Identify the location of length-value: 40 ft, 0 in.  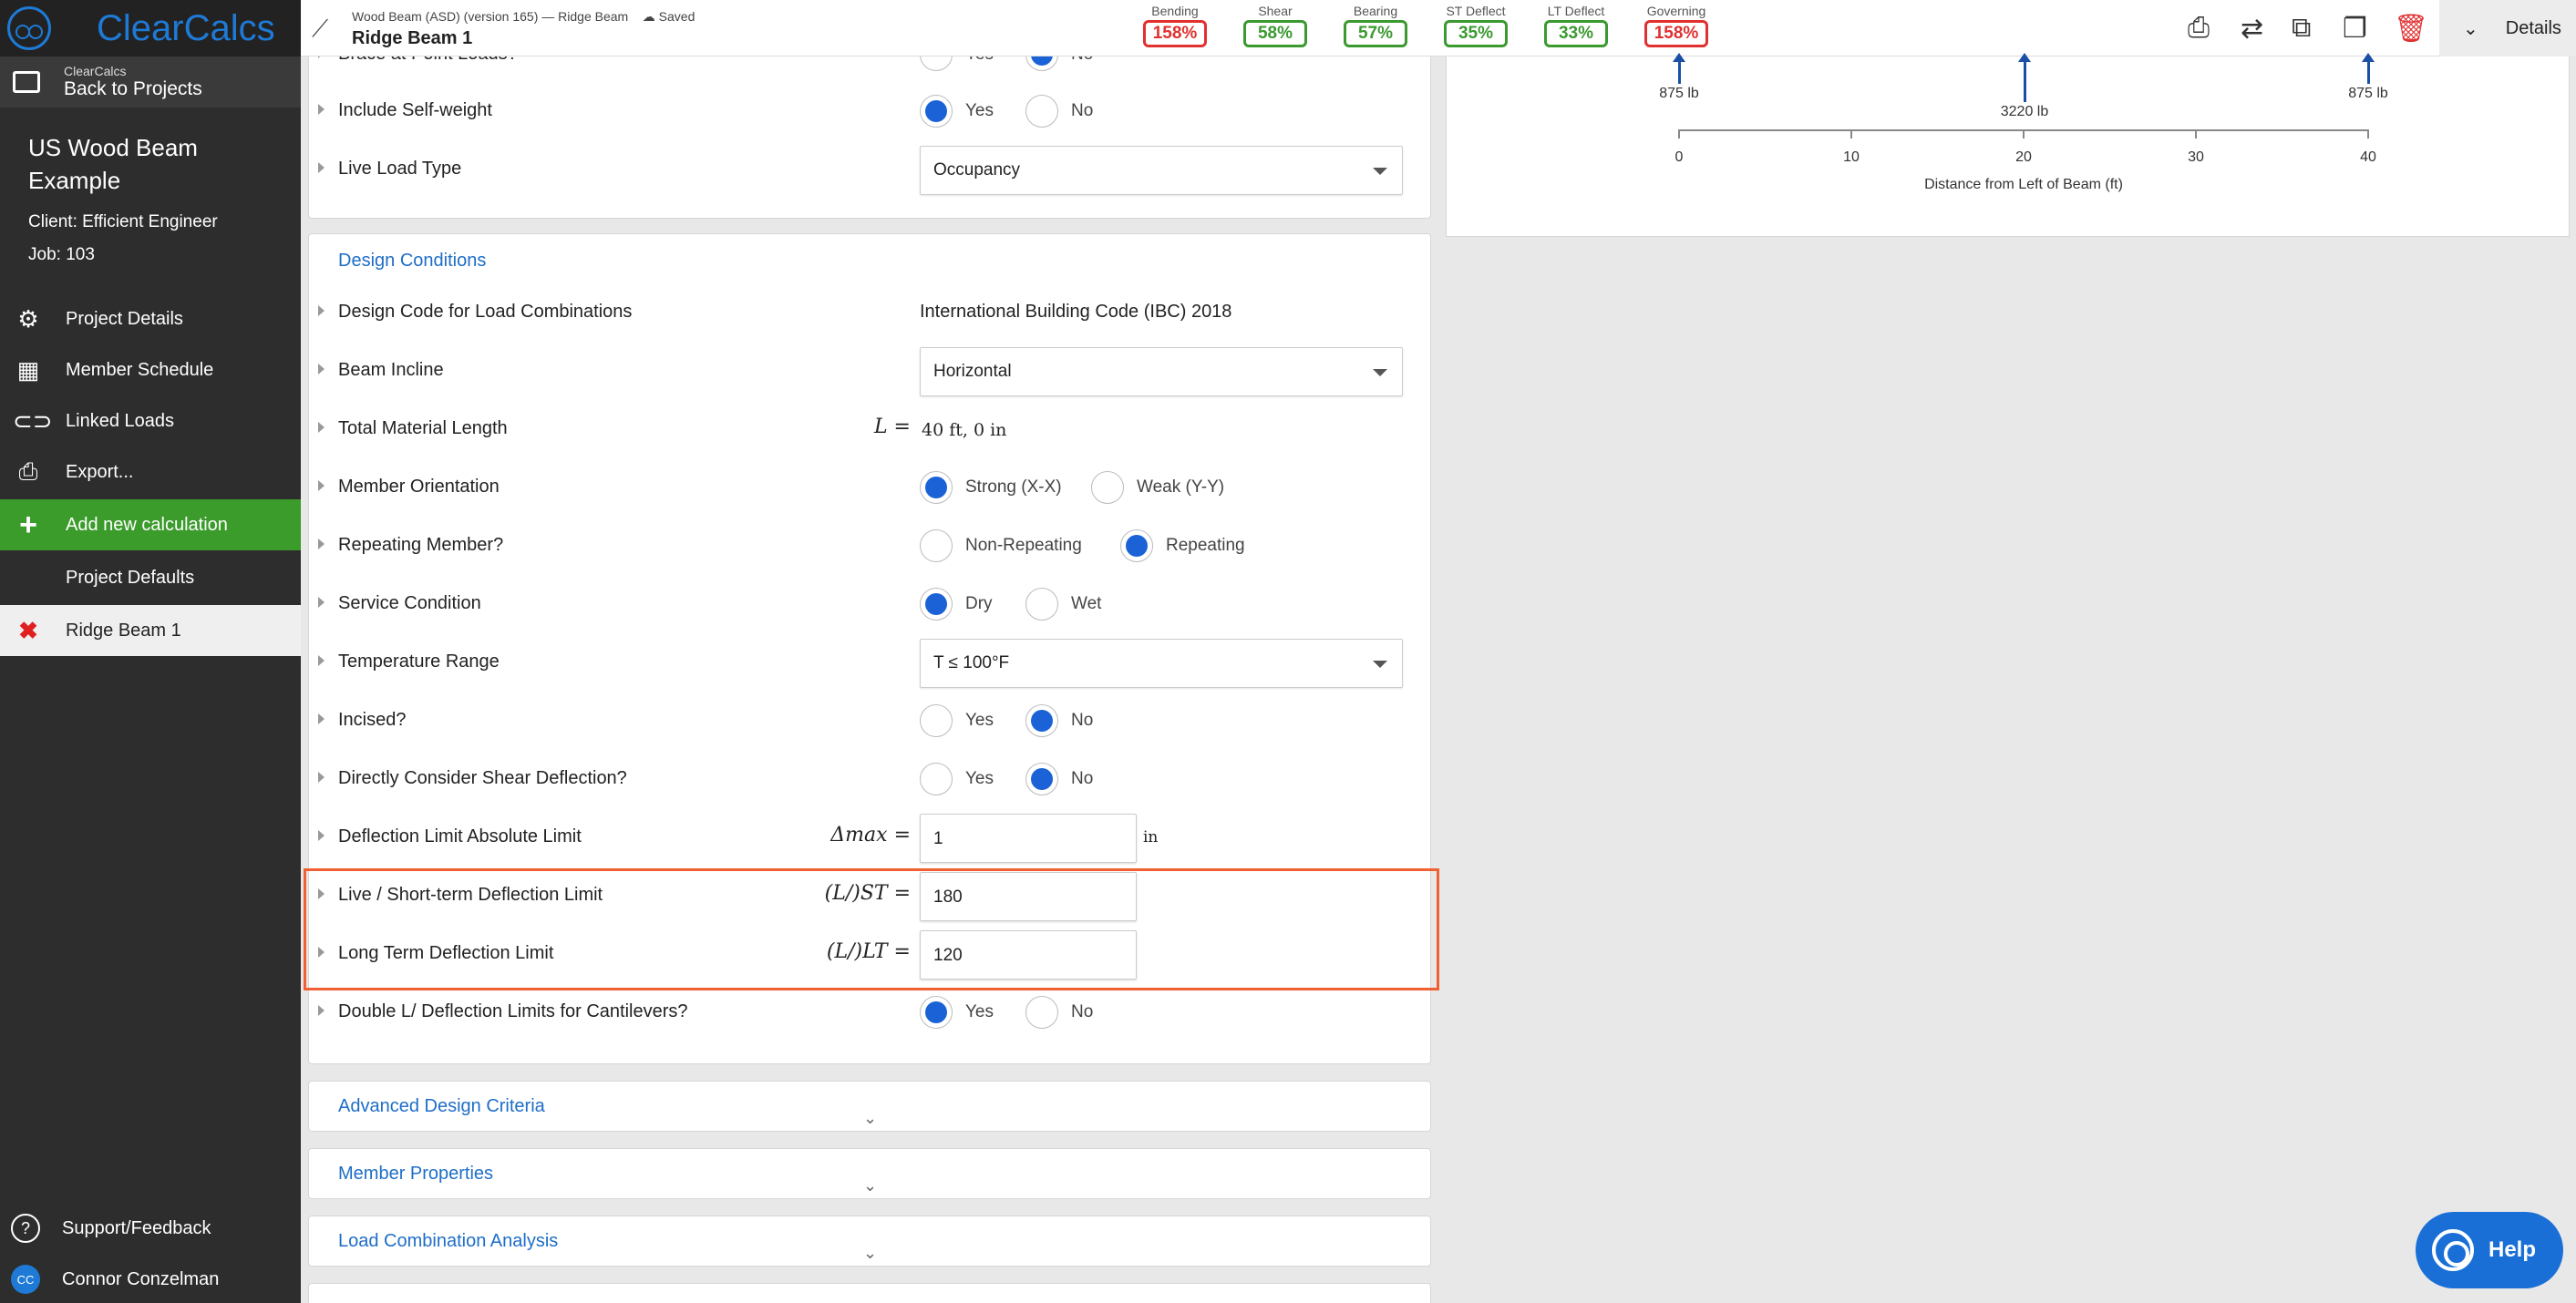
(964, 430).